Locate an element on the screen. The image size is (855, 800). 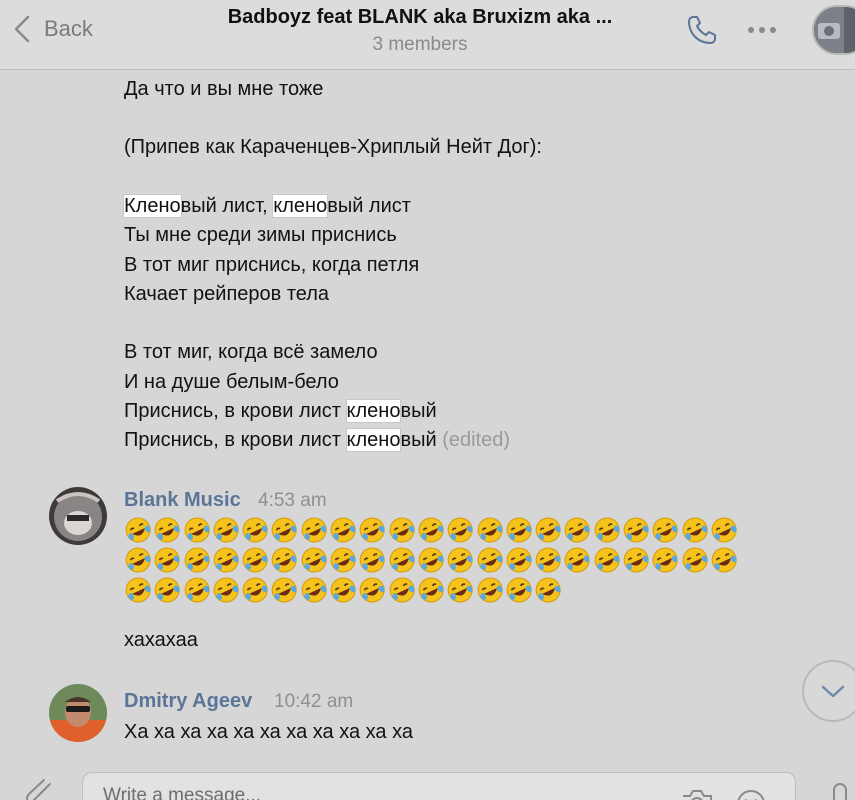
chevron-left-icon is located at coordinates (22, 29).